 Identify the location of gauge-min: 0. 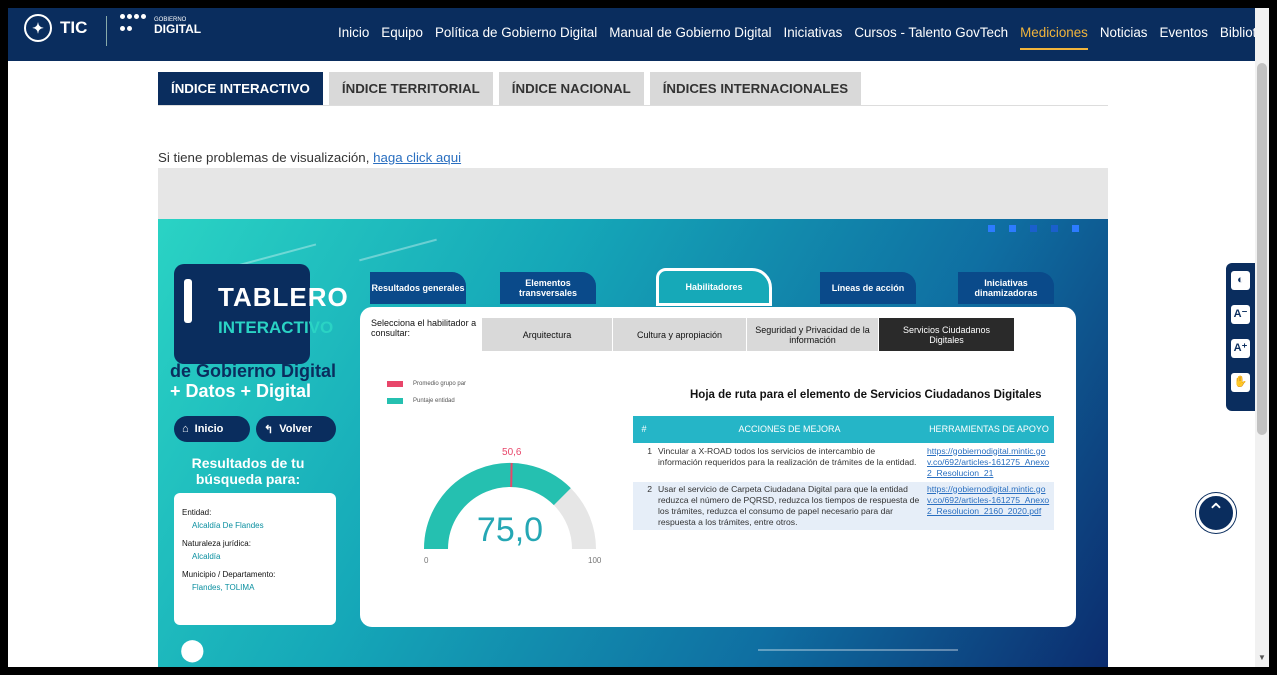
(426, 560).